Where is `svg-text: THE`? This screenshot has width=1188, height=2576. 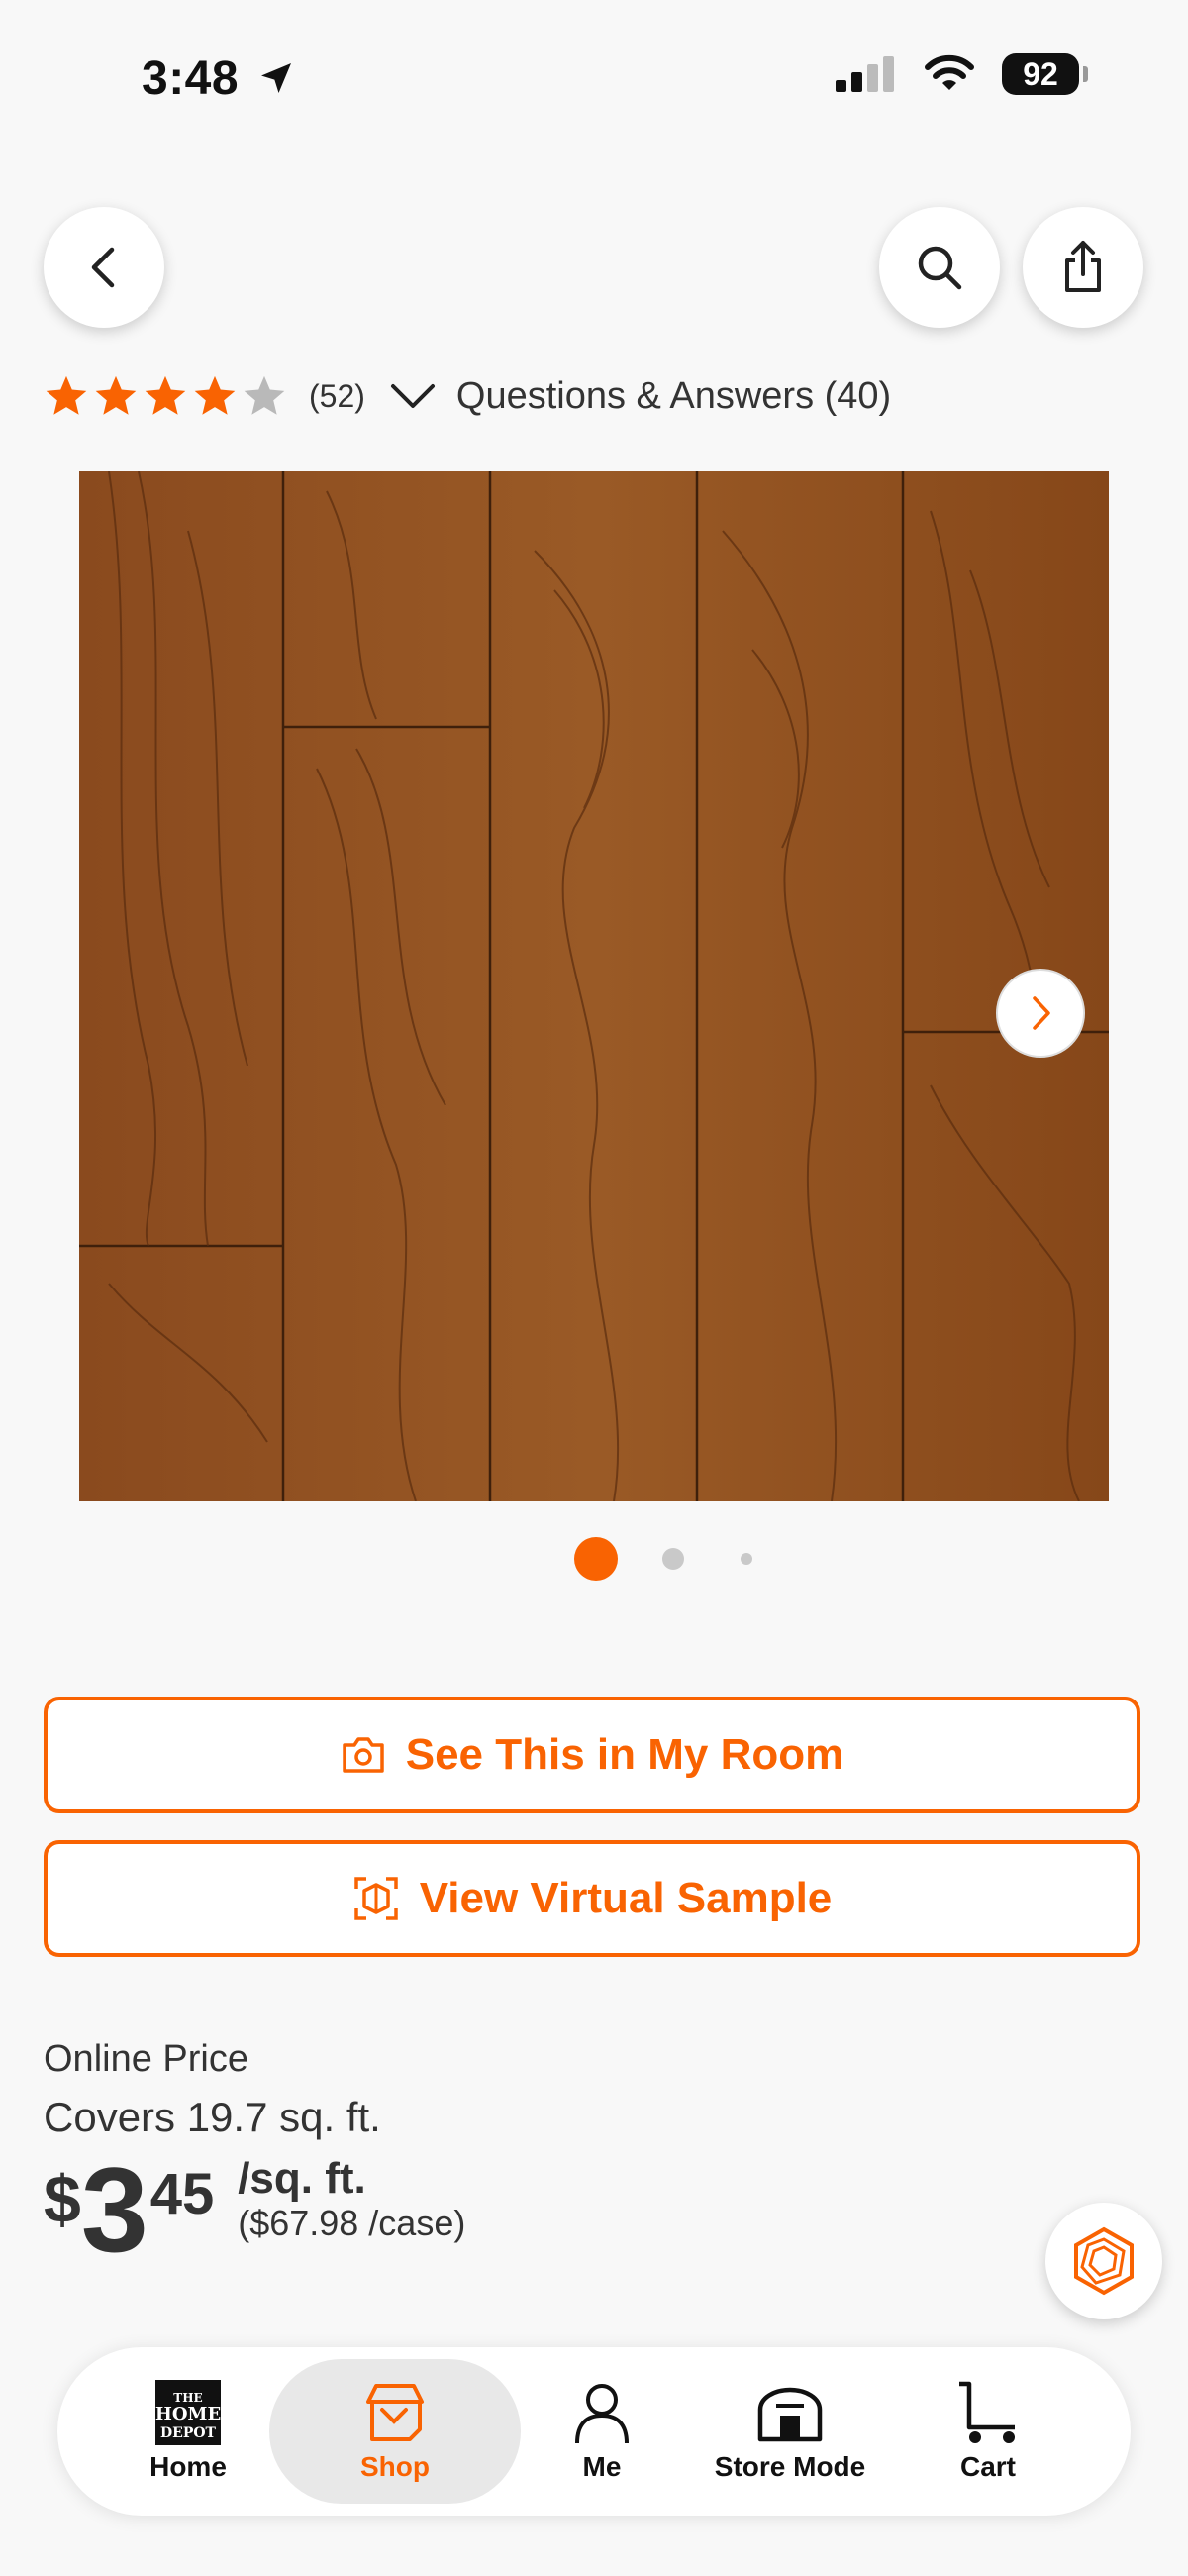 svg-text: THE is located at coordinates (187, 2398).